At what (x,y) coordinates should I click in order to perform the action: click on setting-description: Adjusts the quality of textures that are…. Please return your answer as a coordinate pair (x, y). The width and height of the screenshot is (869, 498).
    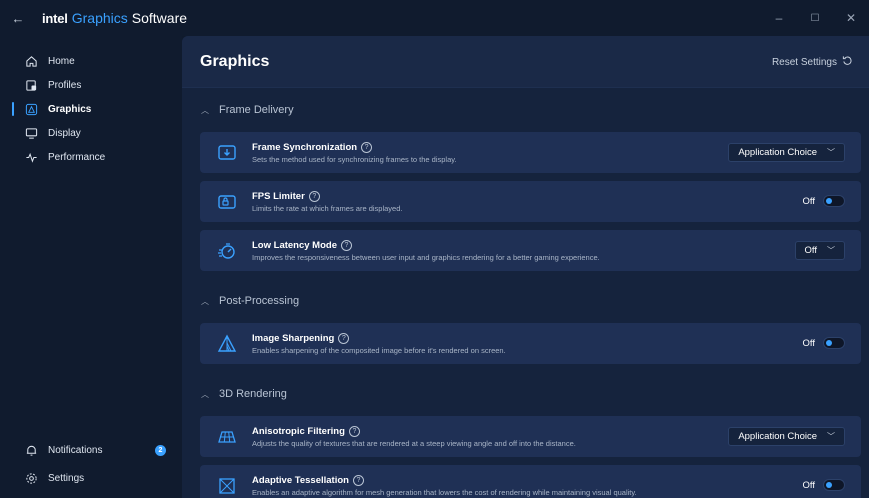
    Looking at the image, I should click on (414, 443).